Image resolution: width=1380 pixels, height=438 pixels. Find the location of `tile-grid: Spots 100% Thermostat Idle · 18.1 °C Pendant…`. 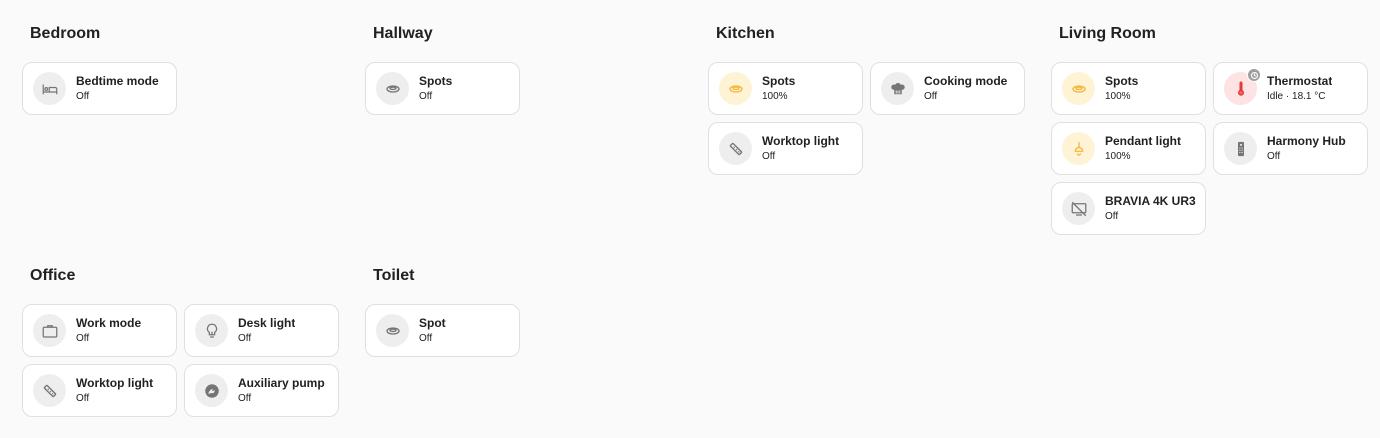

tile-grid: Spots 100% Thermostat Idle · 18.1 °C Pendant… is located at coordinates (1209, 148).